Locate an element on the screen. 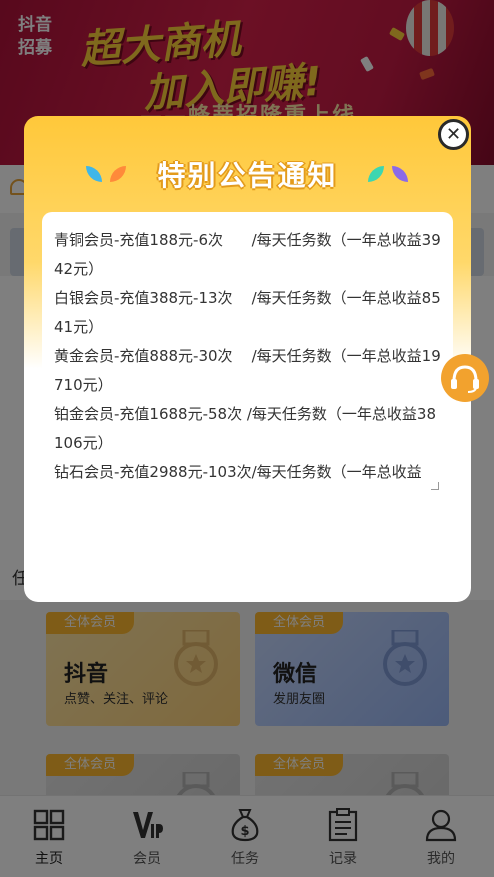 The height and width of the screenshot is (877, 494). customer-service-button is located at coordinates (465, 378).